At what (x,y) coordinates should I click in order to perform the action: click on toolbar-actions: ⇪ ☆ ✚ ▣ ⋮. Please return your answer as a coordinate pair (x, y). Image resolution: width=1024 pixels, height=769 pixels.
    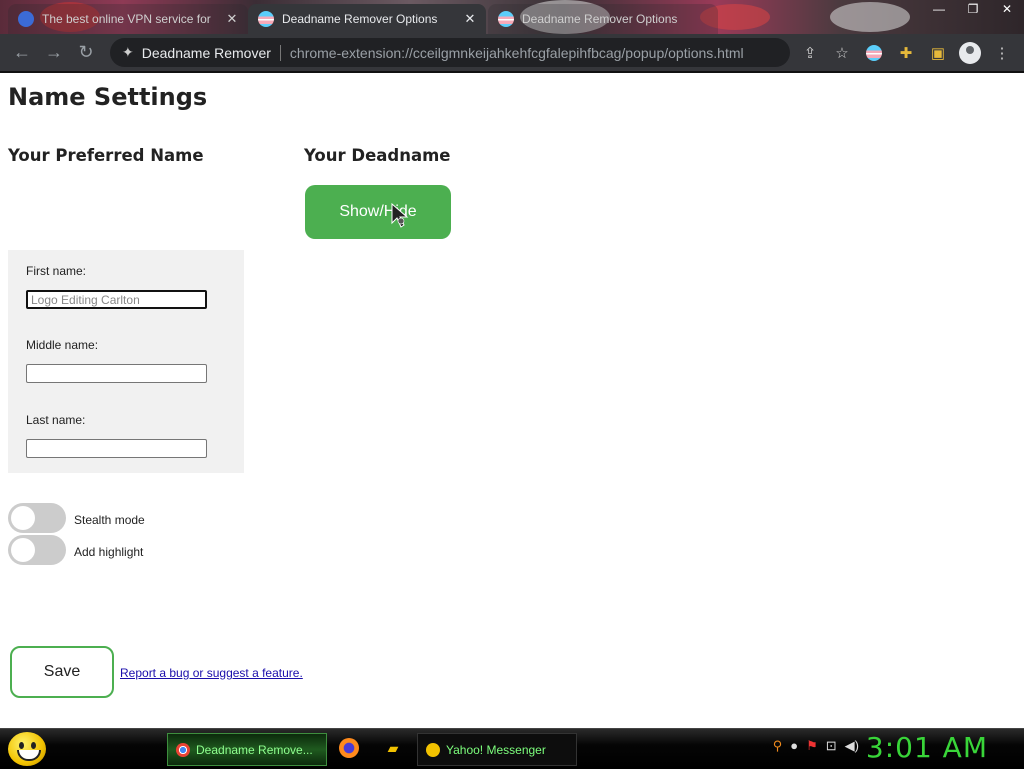
    Looking at the image, I should click on (906, 52).